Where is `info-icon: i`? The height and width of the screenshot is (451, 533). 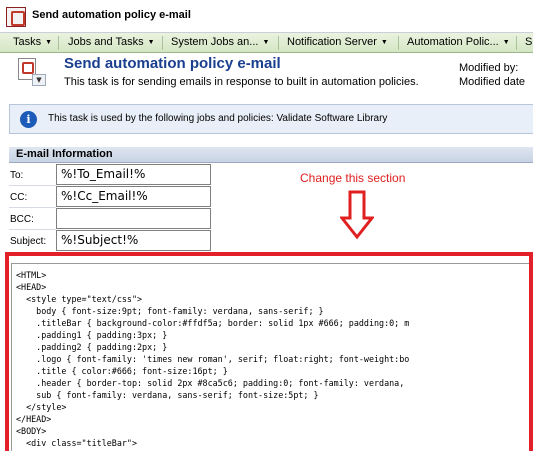
info-icon: i is located at coordinates (28, 119).